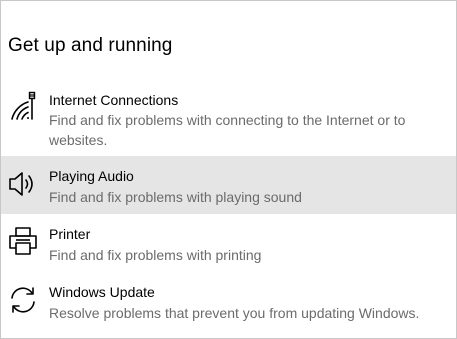 The width and height of the screenshot is (457, 339). What do you see at coordinates (23, 300) in the screenshot?
I see `sync-arrows-icon` at bounding box center [23, 300].